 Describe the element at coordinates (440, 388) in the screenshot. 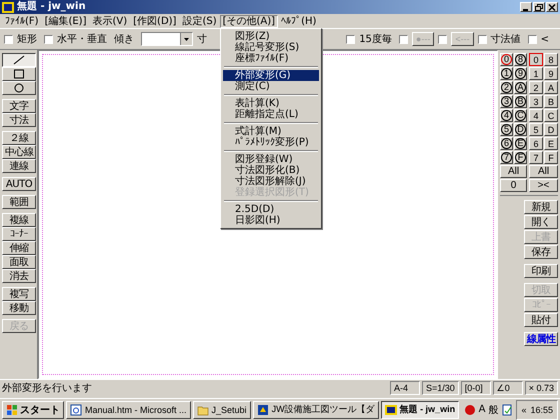

I see `status-field: S=1/30` at that location.